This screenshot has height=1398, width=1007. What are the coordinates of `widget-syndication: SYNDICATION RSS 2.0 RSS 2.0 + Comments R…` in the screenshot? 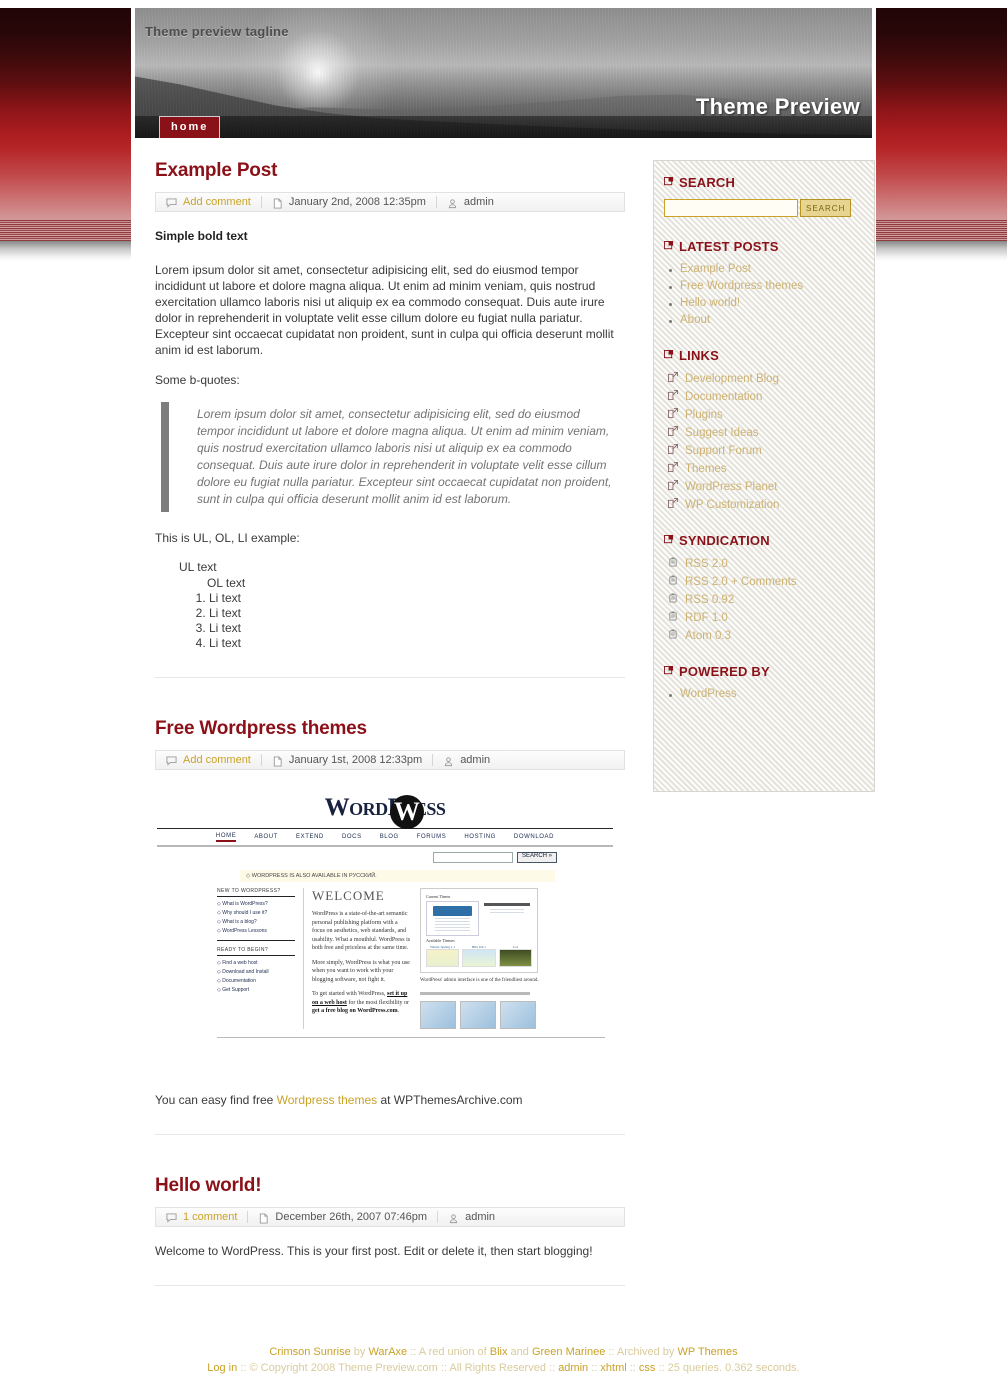 It's located at (764, 587).